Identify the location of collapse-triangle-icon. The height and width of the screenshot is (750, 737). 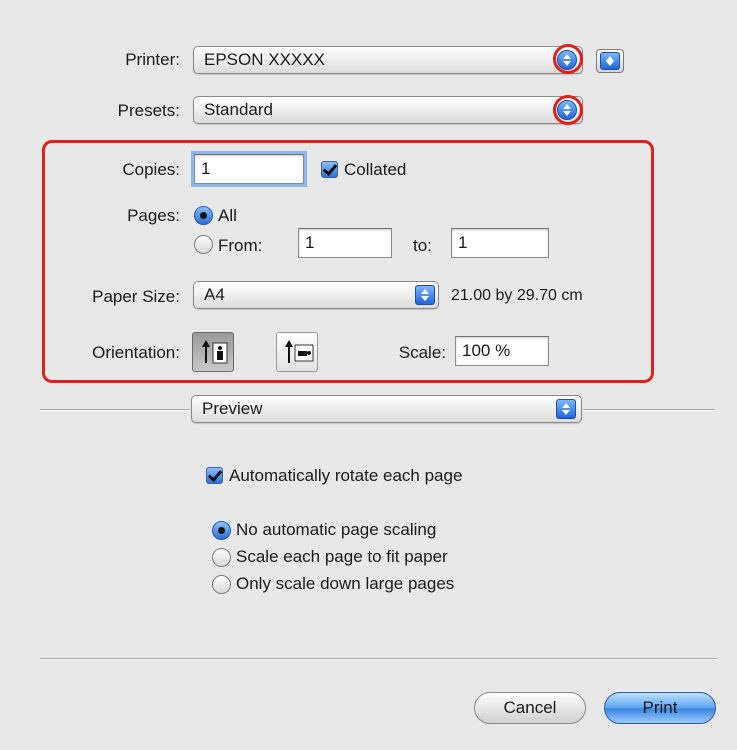
(610, 61).